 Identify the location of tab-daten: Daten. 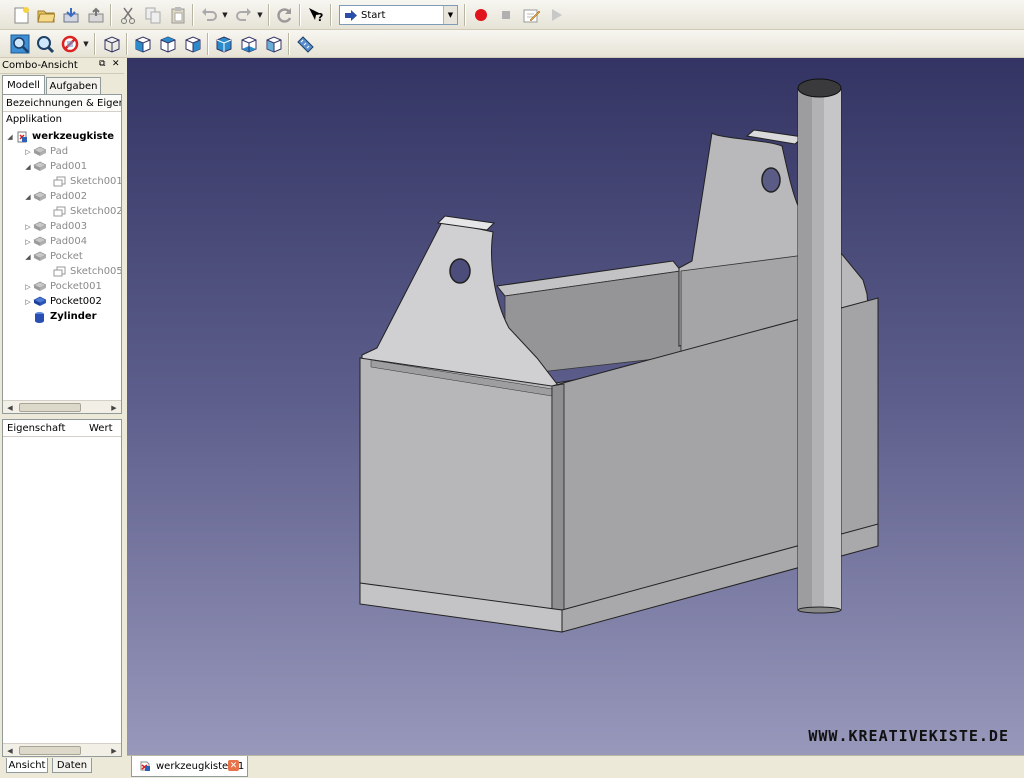
(72, 765).